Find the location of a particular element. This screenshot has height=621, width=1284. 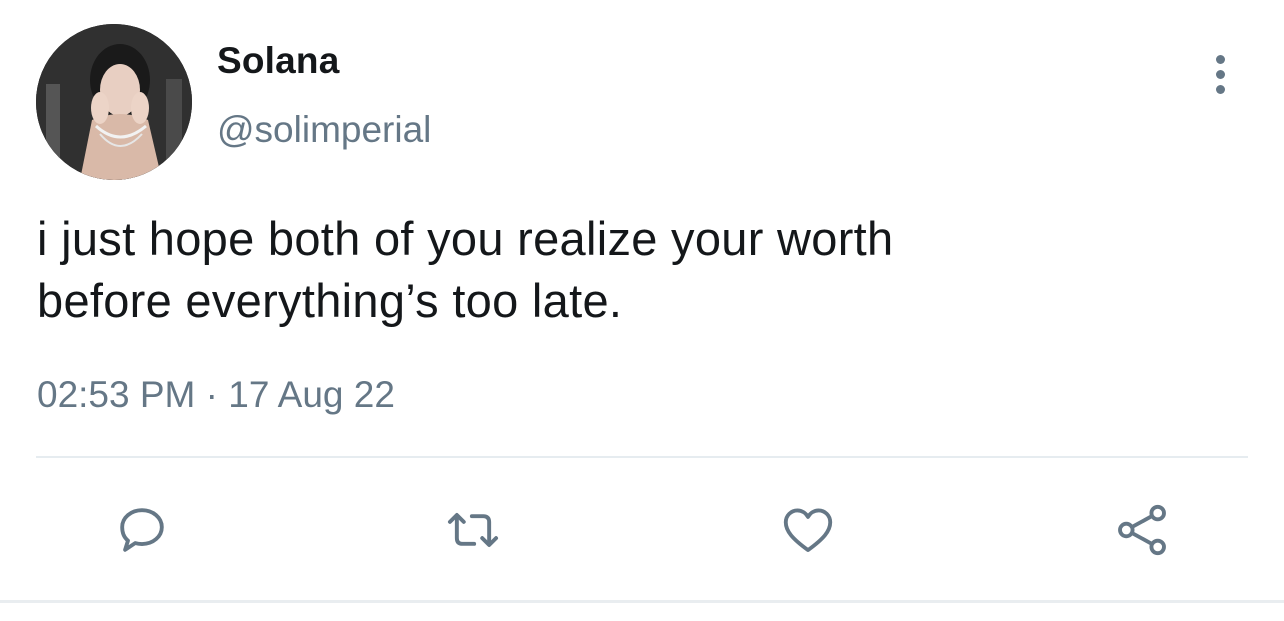

more-options-button is located at coordinates (1220, 74).